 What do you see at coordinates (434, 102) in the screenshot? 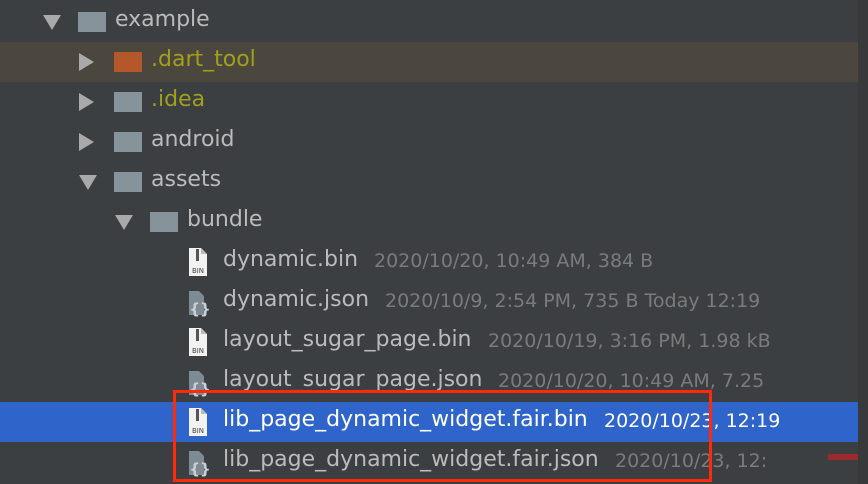
I see `tree-item-idea: .idea` at bounding box center [434, 102].